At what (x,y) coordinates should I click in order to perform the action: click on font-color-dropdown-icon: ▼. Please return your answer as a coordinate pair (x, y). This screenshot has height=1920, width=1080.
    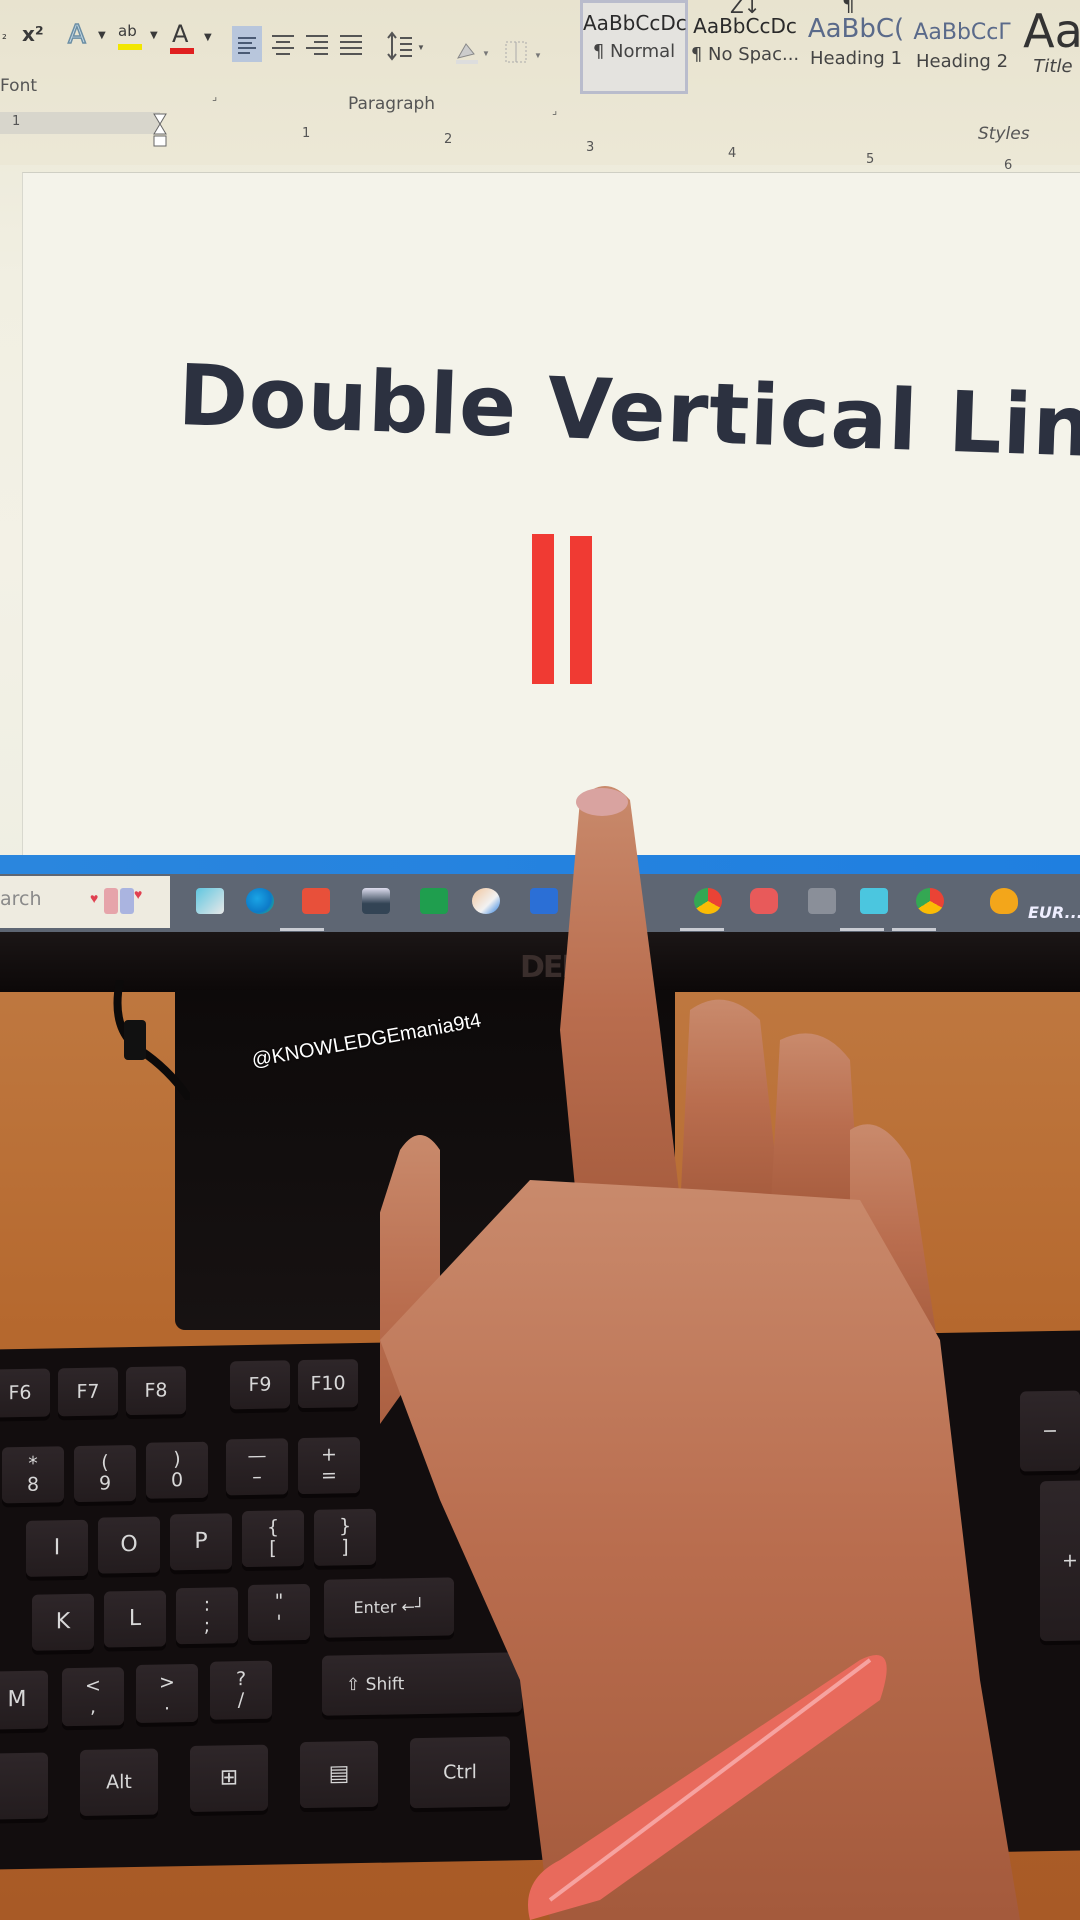
    Looking at the image, I should click on (208, 37).